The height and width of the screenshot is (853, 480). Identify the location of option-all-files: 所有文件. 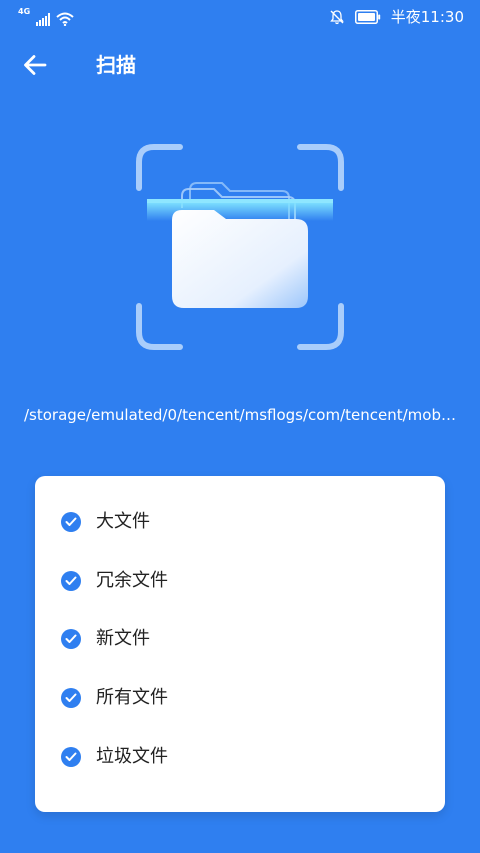
(240, 698).